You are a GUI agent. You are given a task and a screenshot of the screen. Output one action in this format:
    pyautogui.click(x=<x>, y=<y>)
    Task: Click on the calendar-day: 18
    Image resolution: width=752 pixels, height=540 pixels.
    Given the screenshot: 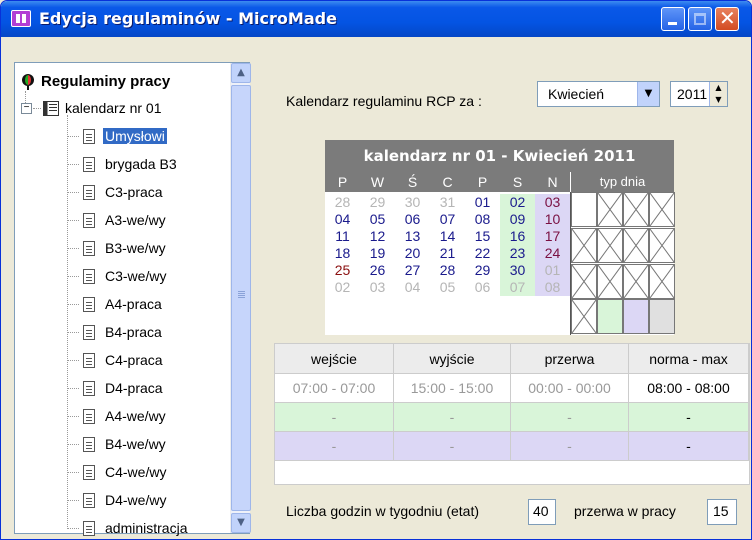 What is the action you would take?
    pyautogui.click(x=342, y=253)
    